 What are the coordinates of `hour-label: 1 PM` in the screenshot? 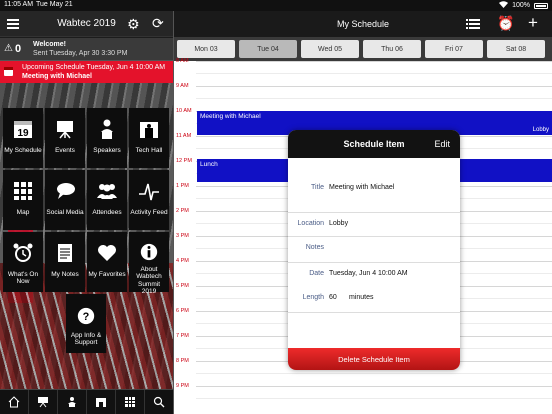 It's located at (182, 186).